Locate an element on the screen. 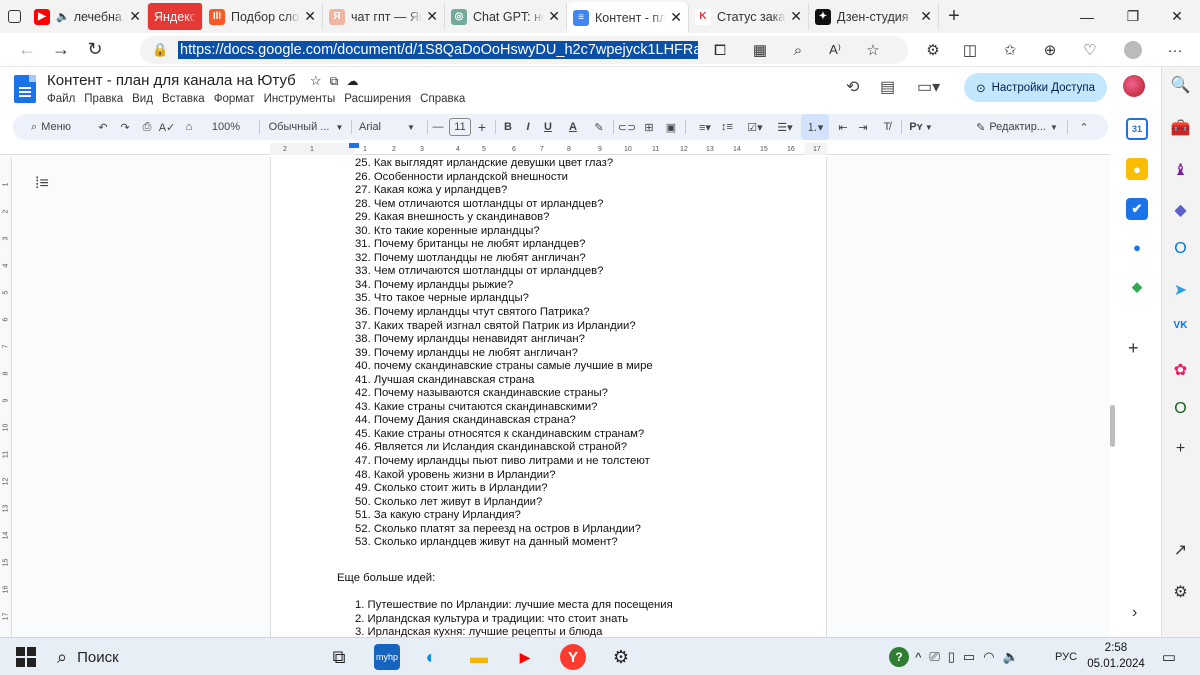 The image size is (1200, 675). share-button: ⊙ Настройки Доступа is located at coordinates (1035, 87).